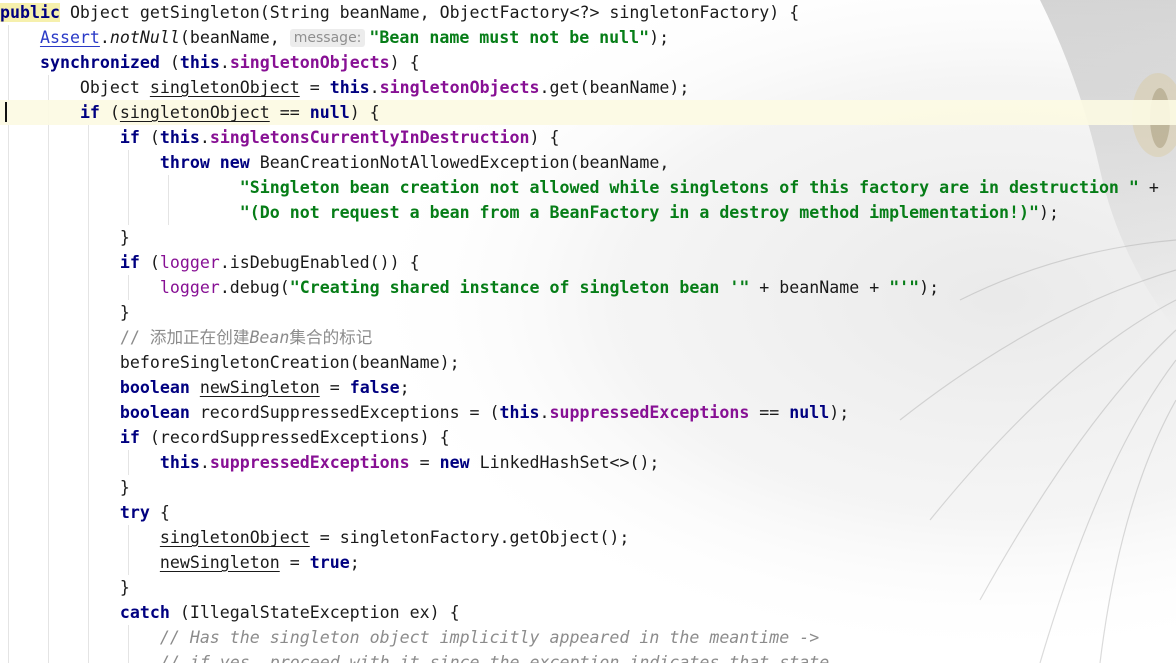 The height and width of the screenshot is (663, 1176). What do you see at coordinates (588, 437) in the screenshot?
I see `code-line: if (recordSuppressedExceptions) {` at bounding box center [588, 437].